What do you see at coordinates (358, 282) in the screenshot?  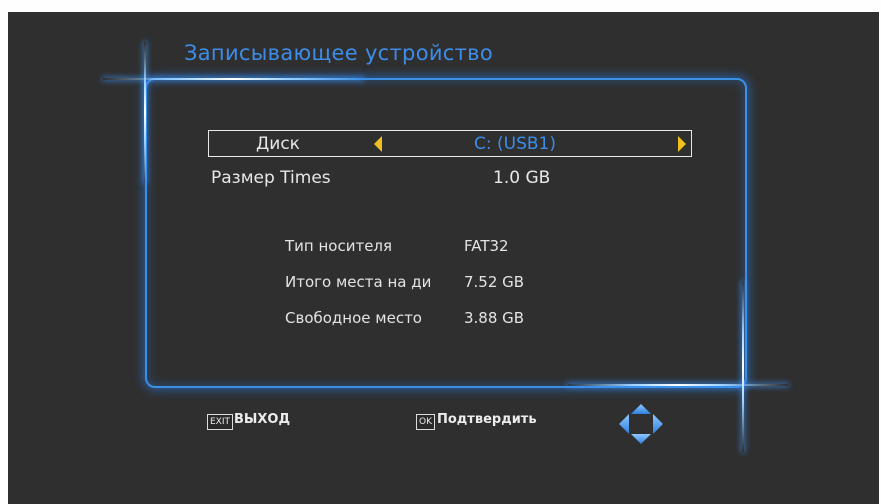 I see `total-space-label: Итого места на ди` at bounding box center [358, 282].